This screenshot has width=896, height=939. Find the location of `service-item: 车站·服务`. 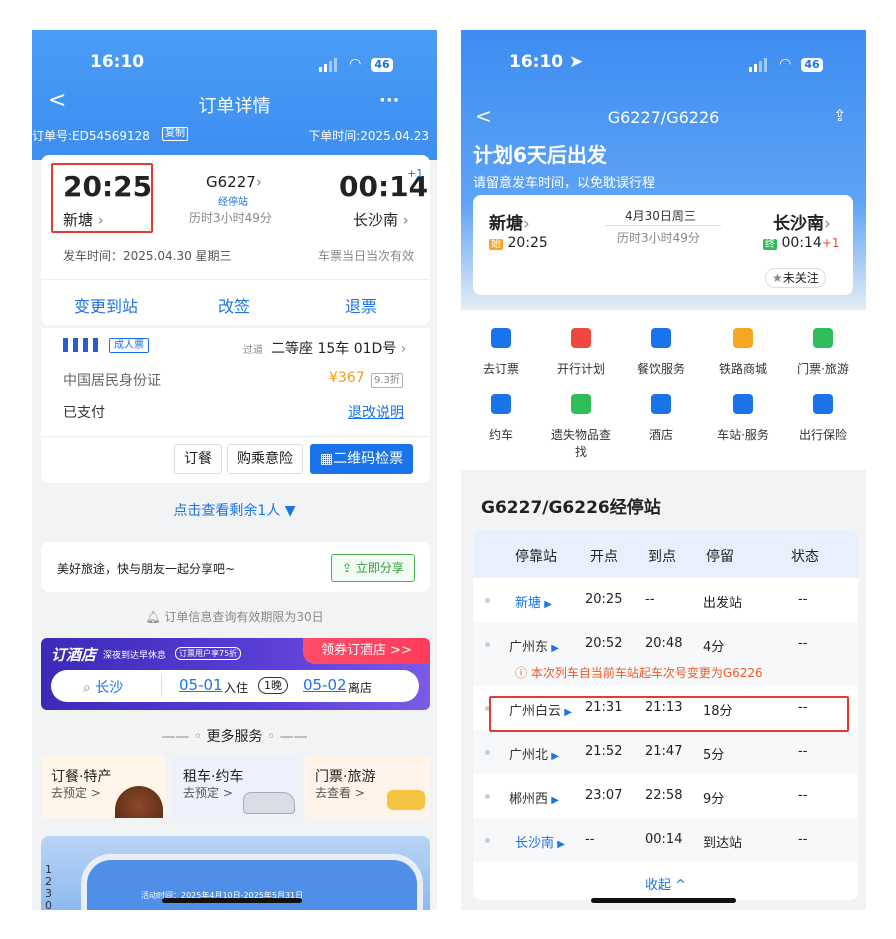

service-item: 车站·服务 is located at coordinates (743, 424).